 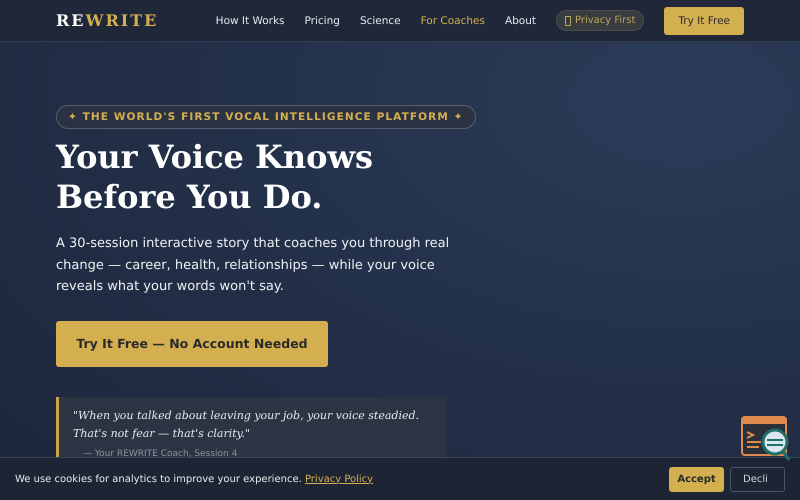 What do you see at coordinates (250, 20) in the screenshot?
I see `nav-link: How It Works` at bounding box center [250, 20].